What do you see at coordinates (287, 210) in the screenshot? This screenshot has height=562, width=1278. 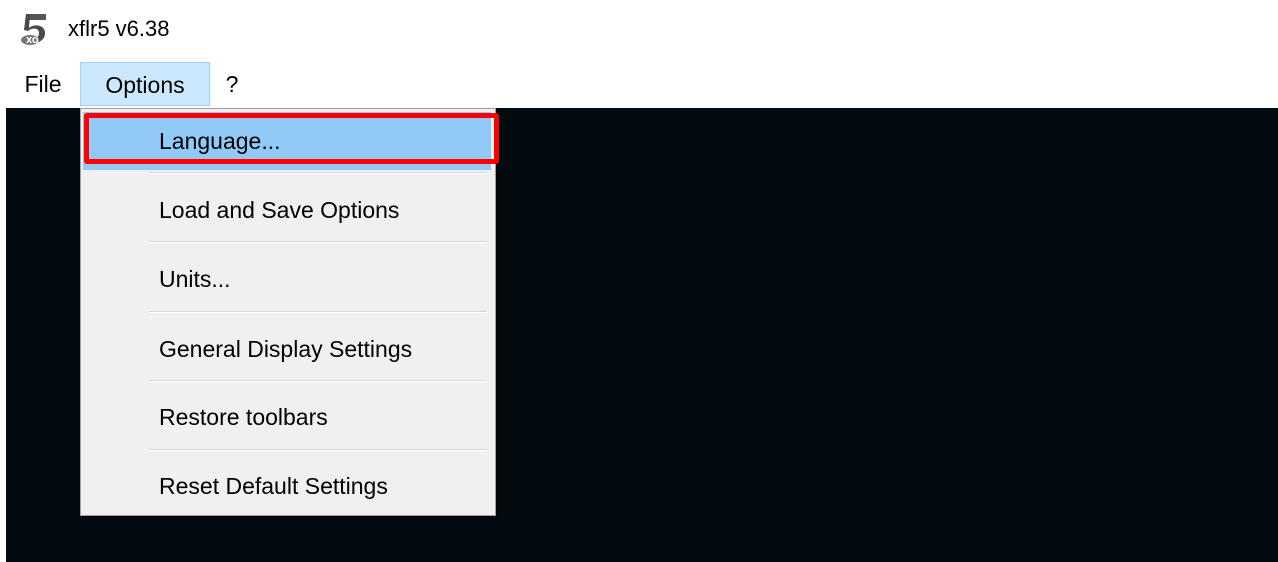 I see `menu-item-load-save-options: Load and Save Options` at bounding box center [287, 210].